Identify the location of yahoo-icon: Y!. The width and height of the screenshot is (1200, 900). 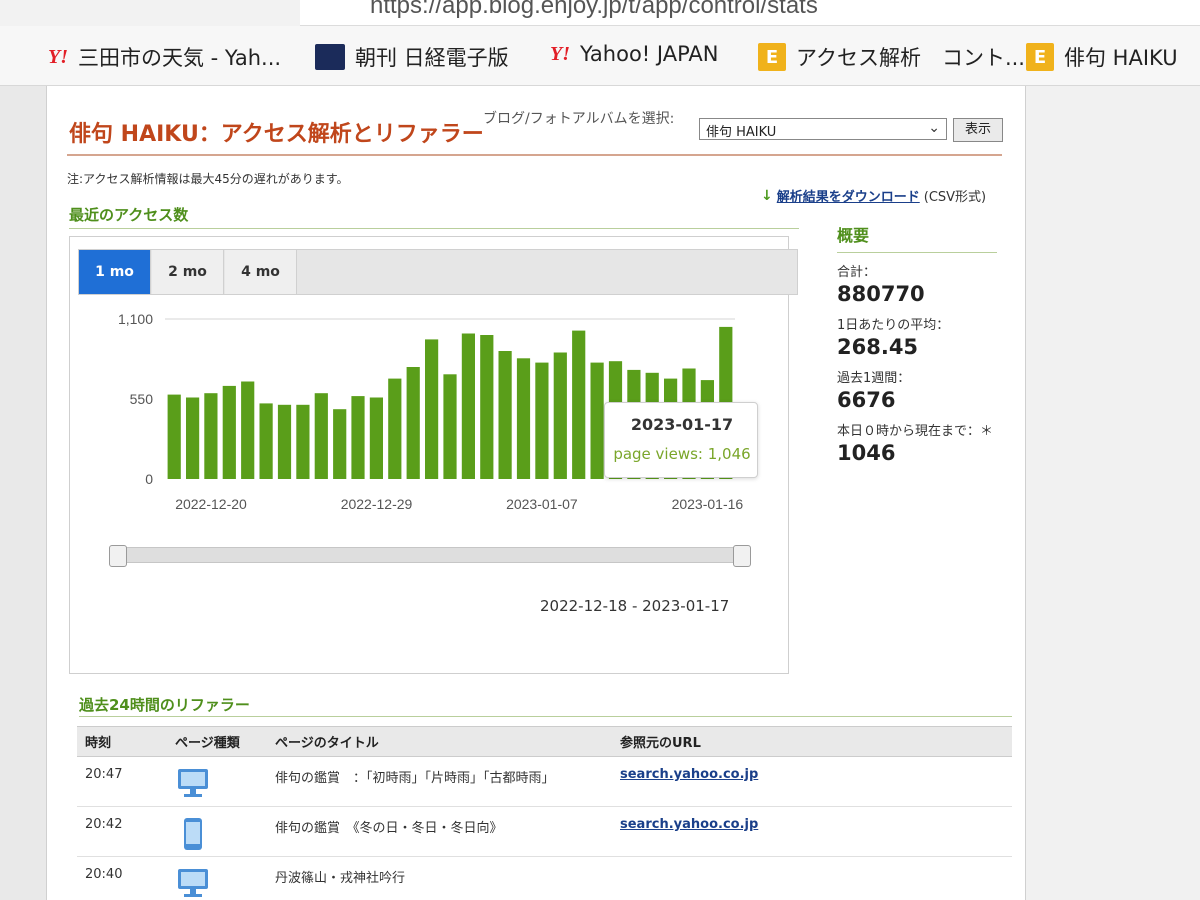
(58, 56).